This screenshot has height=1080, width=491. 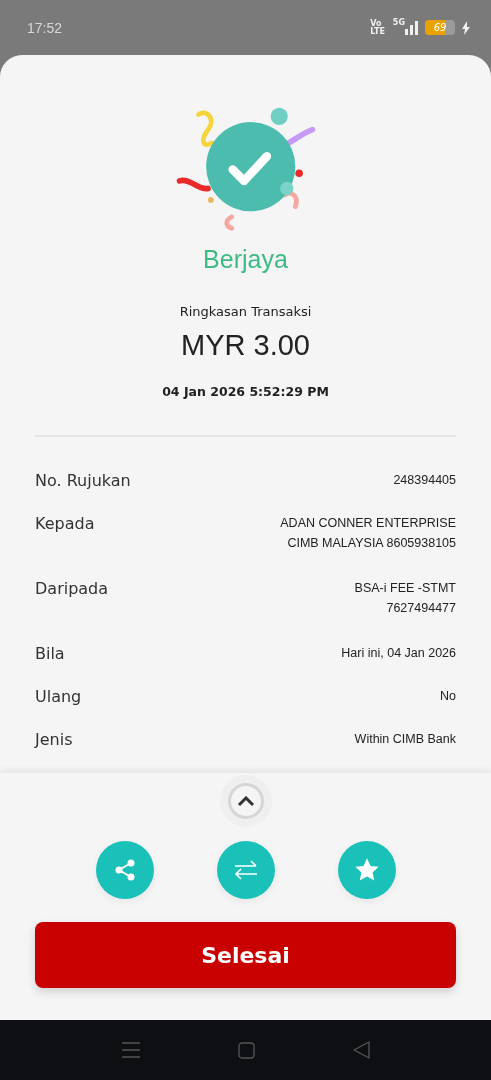 What do you see at coordinates (366, 870) in the screenshot?
I see `favourite-button` at bounding box center [366, 870].